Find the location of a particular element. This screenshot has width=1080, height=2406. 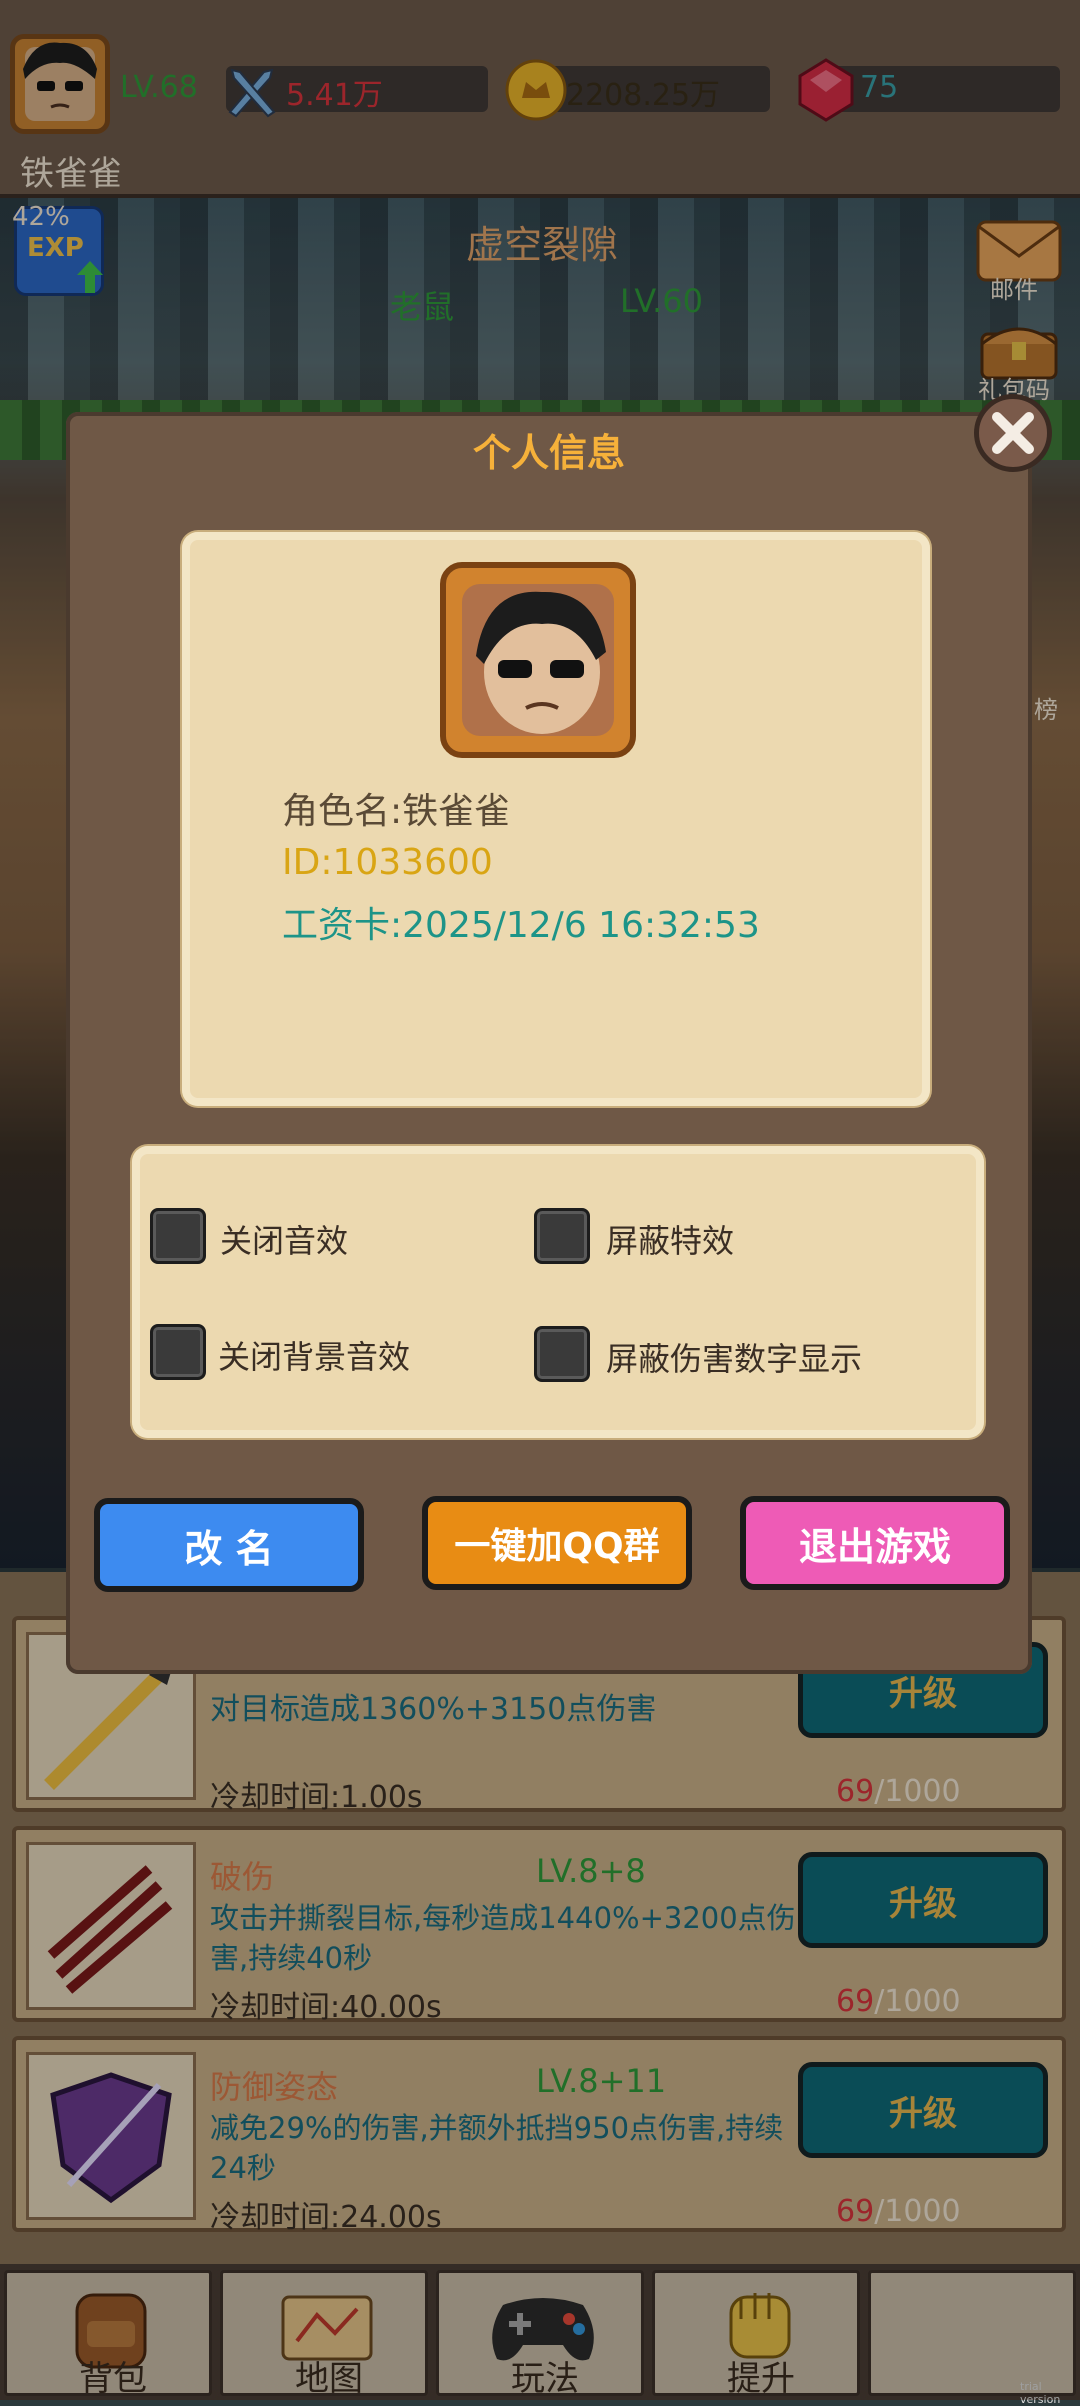

profile-avatar is located at coordinates (538, 660).